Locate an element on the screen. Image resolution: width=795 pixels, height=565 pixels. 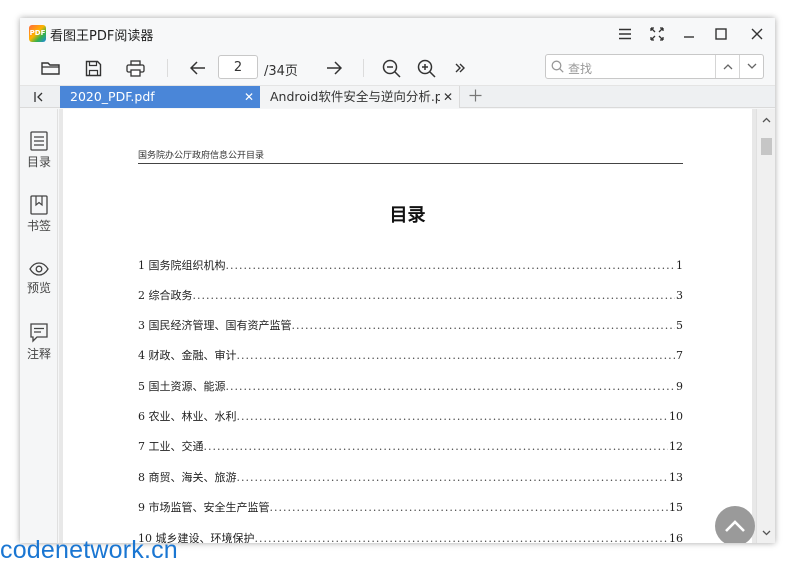
scrollbar-thumb is located at coordinates (766, 146).